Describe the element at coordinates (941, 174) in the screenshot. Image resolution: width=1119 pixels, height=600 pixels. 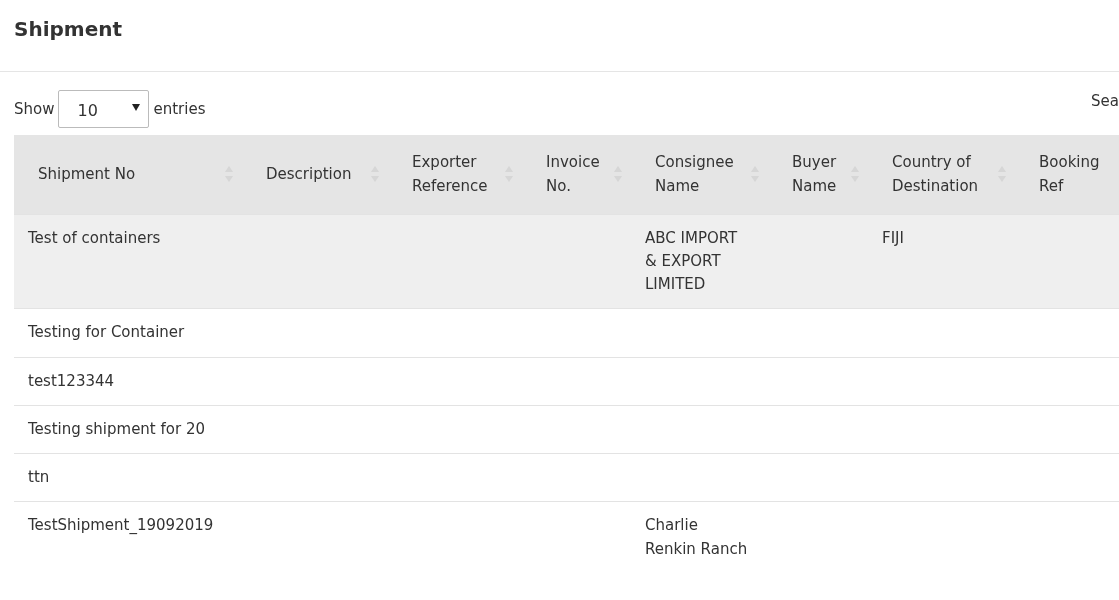
I see `column-header: Country of Destination` at that location.